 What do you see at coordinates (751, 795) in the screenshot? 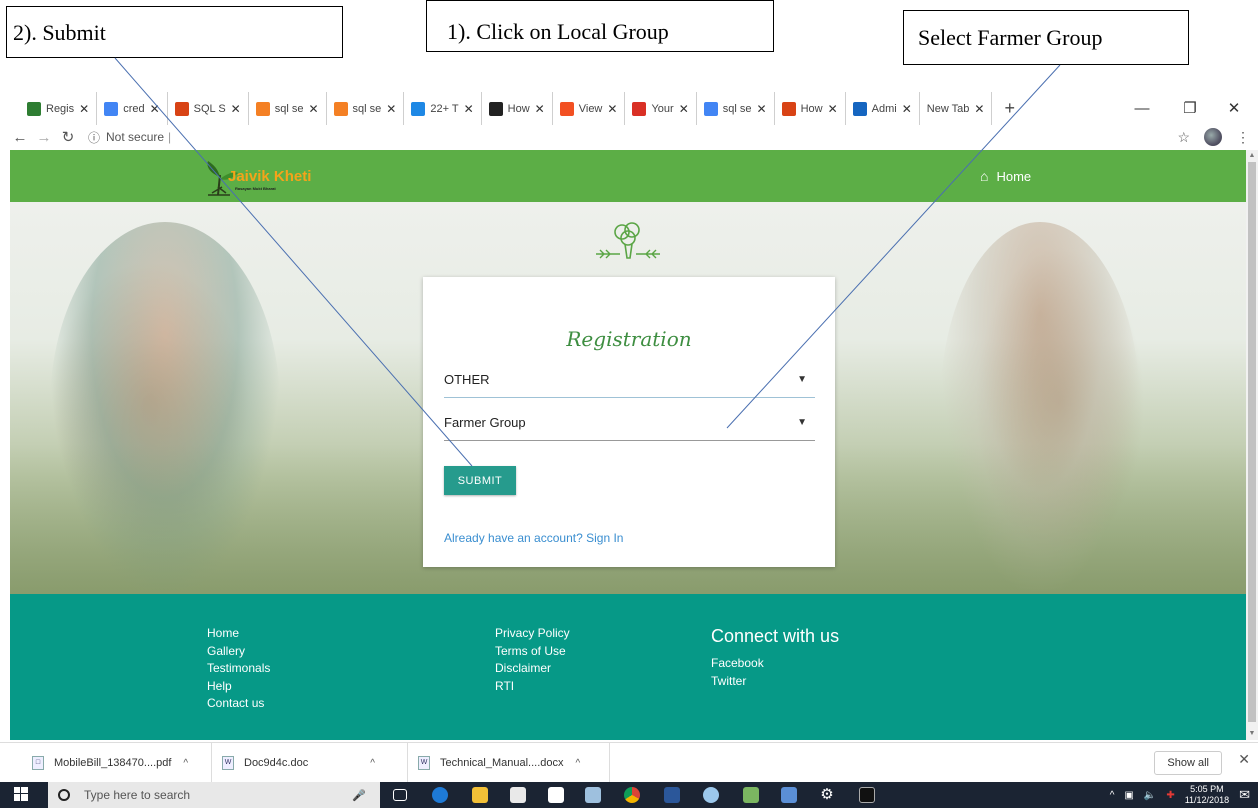
I see `notepad-icon` at bounding box center [751, 795].